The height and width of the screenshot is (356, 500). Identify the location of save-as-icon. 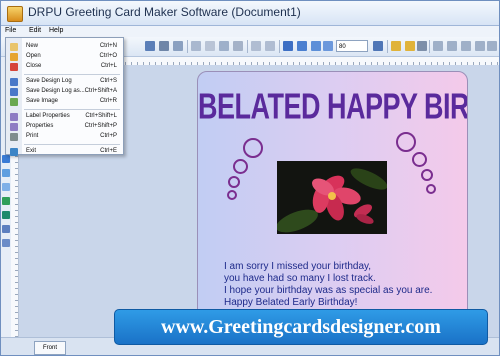
(14, 92).